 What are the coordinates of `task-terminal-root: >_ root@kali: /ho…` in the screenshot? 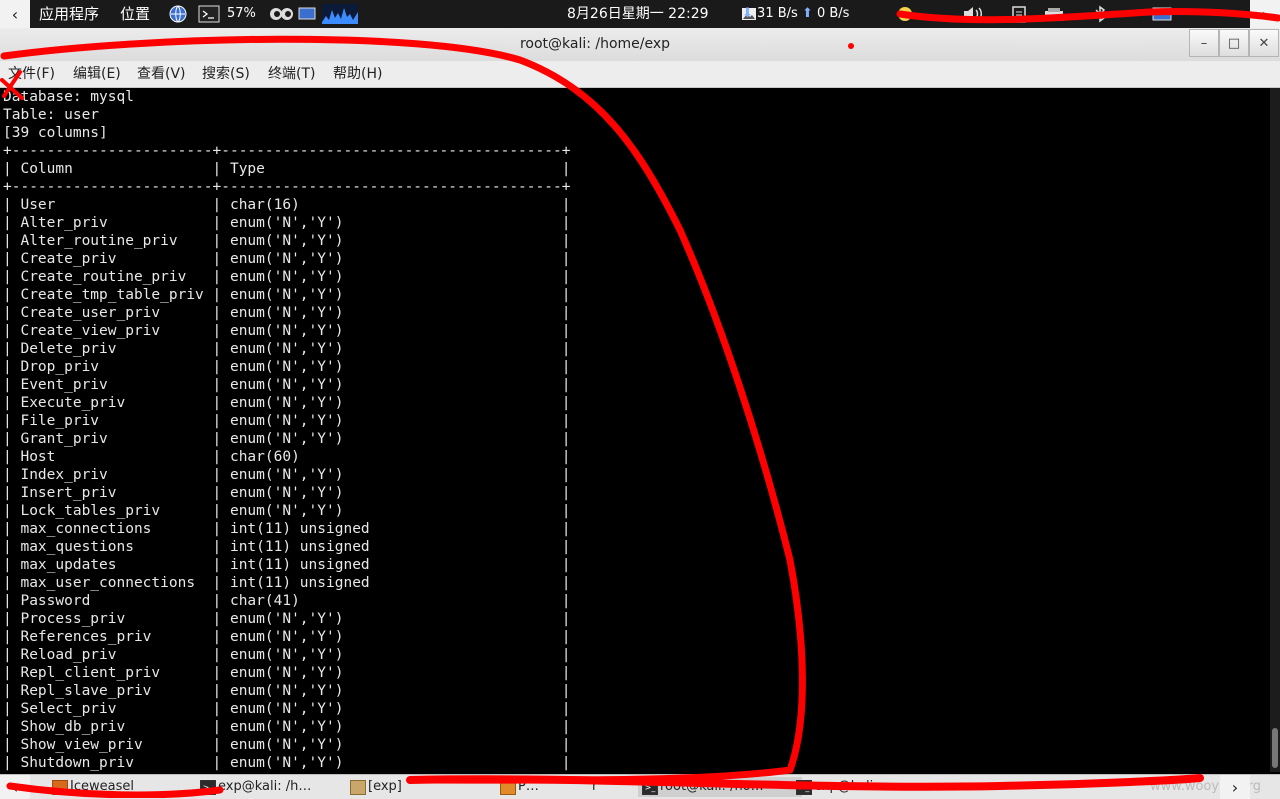 It's located at (720, 787).